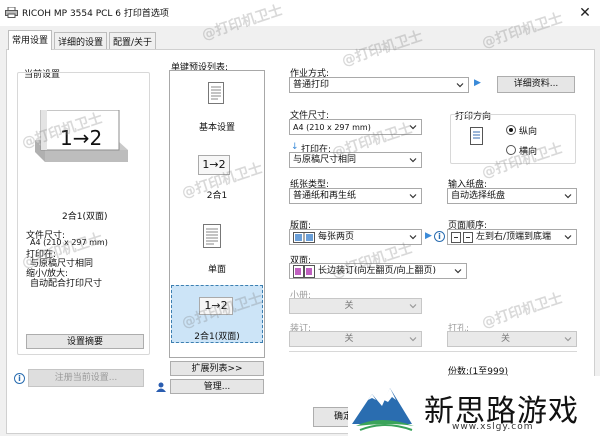 Image resolution: width=600 pixels, height=436 pixels. I want to click on portrait-label: 纵向, so click(528, 132).